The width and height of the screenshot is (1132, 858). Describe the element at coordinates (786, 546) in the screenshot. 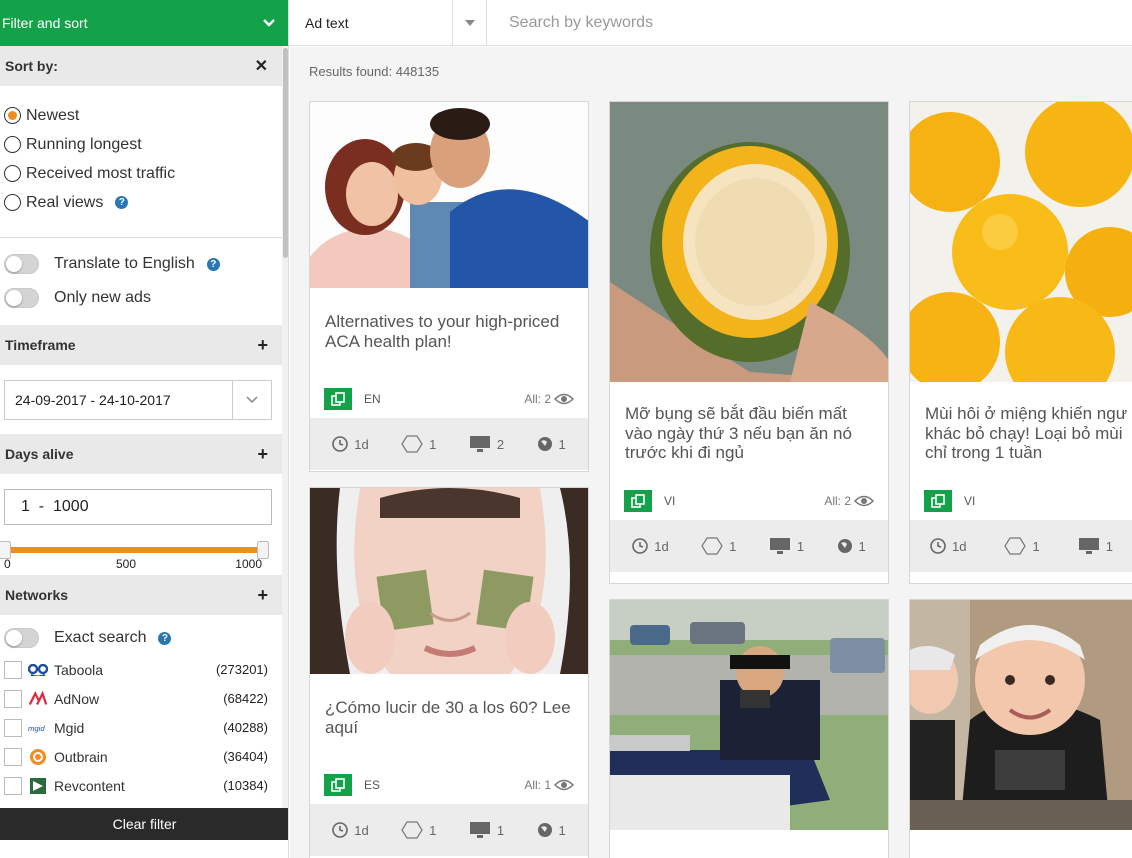

I see `stat-devices: 1` at that location.